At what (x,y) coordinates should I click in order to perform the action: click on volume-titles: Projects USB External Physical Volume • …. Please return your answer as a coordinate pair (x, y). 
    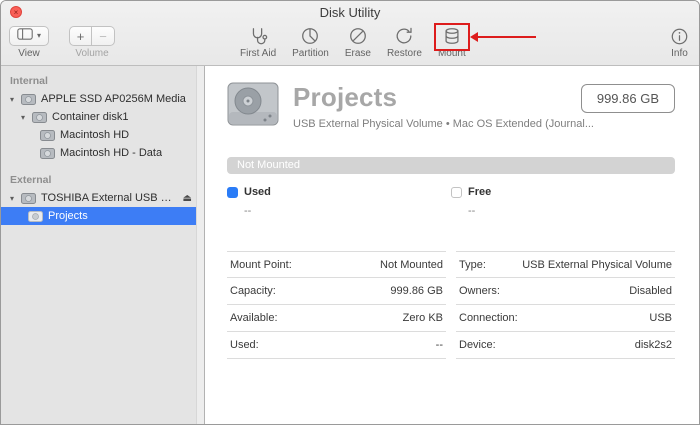
    Looking at the image, I should click on (443, 106).